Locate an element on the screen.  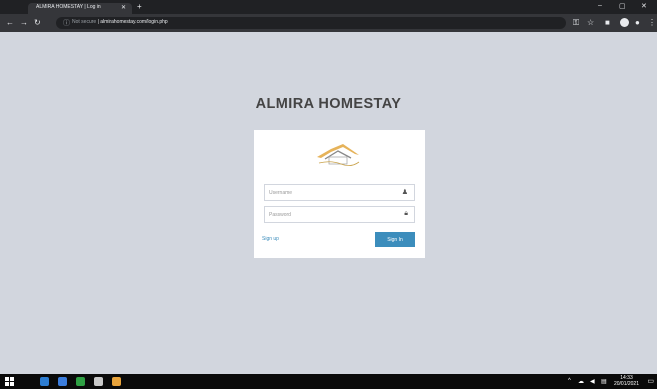
notification-icon: ▭ is located at coordinates (650, 381).